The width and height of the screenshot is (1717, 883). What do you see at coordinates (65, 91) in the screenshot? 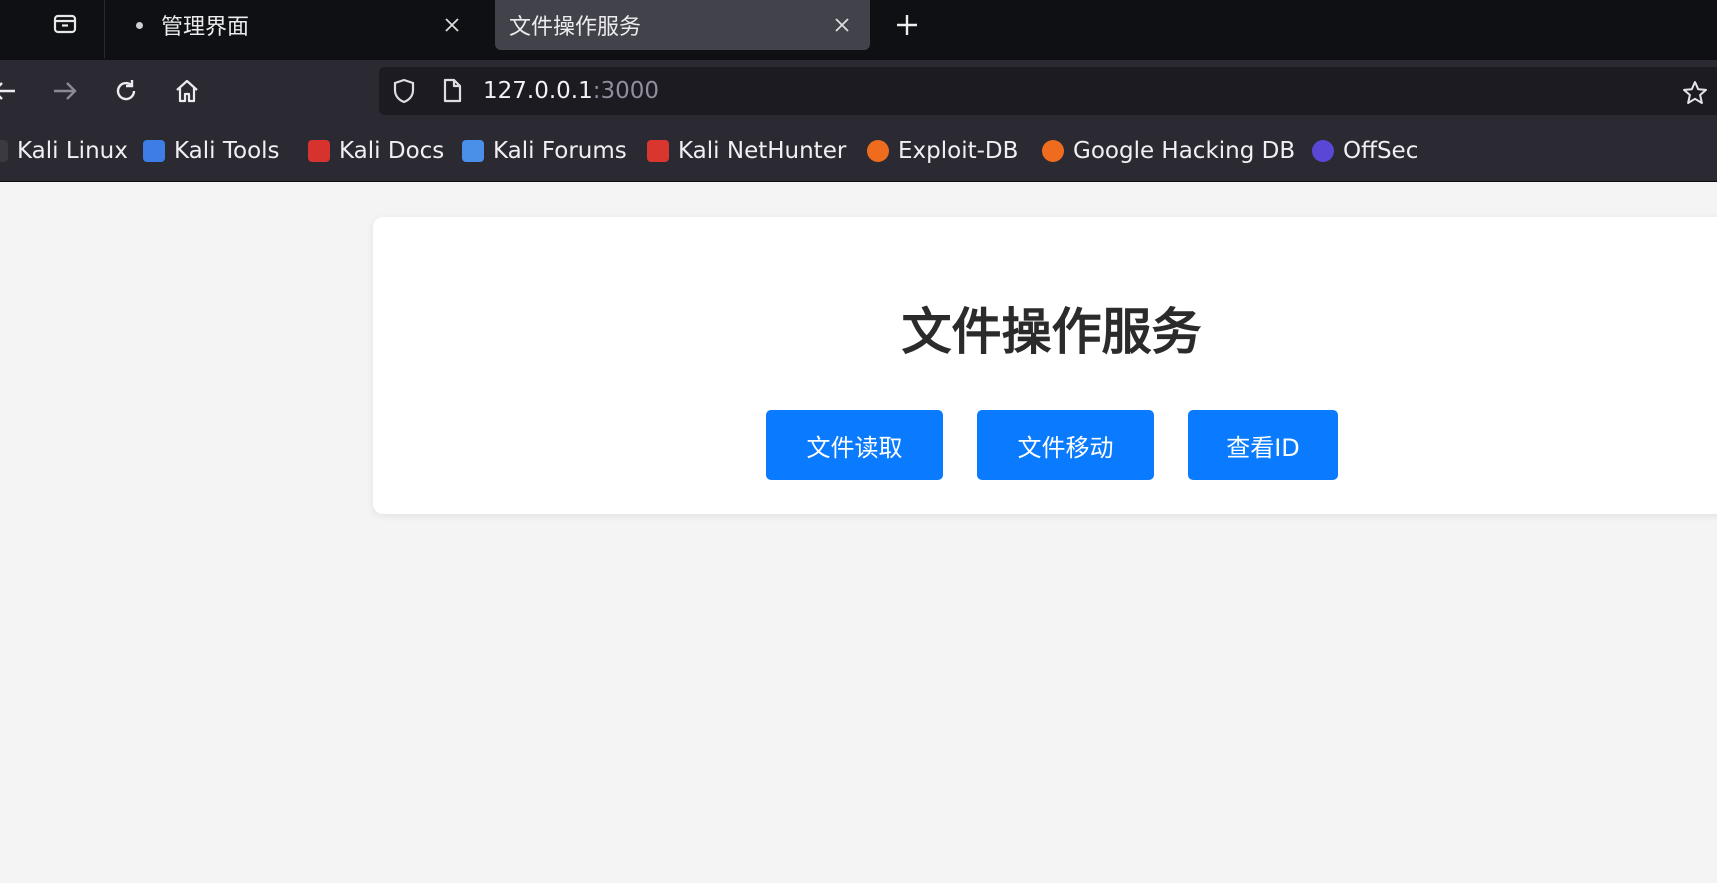
I see `forward-arrow-icon` at bounding box center [65, 91].